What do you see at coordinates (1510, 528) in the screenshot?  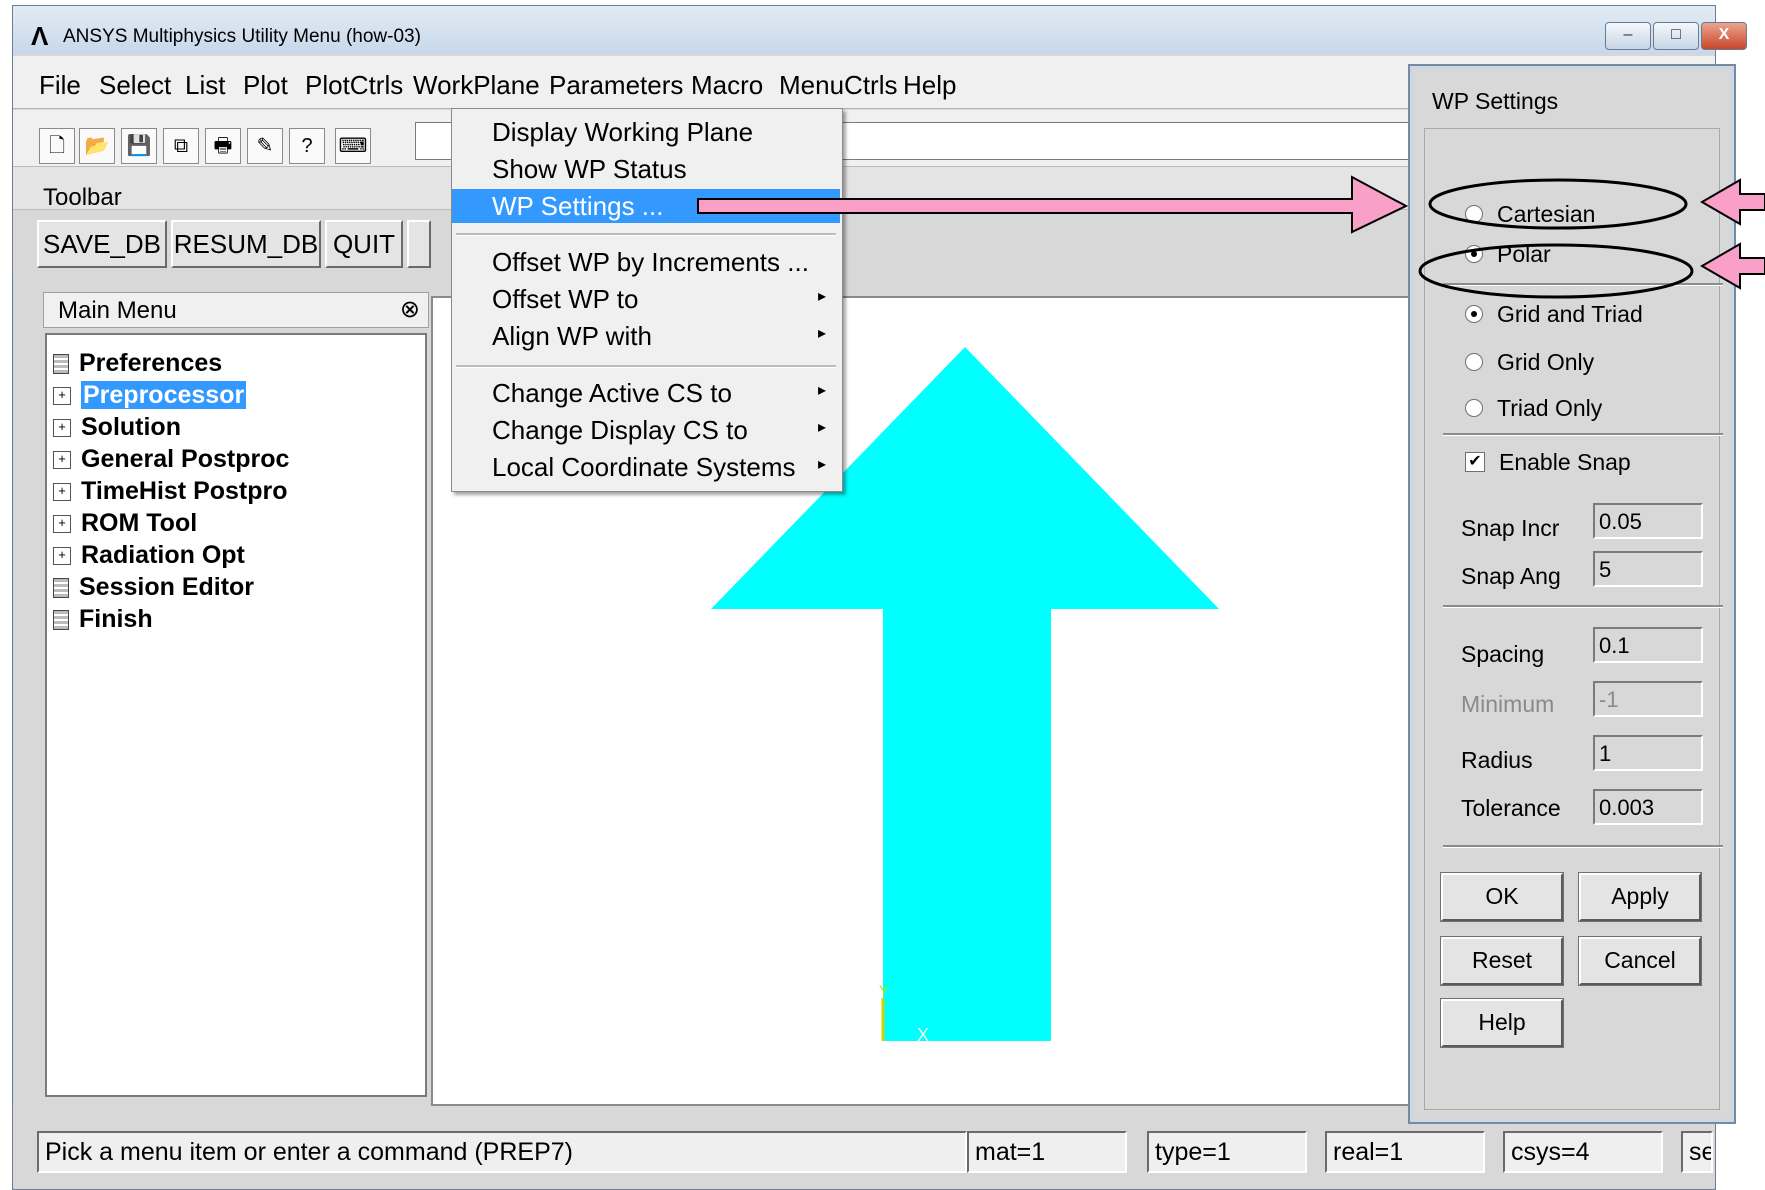 I see `snap-incr-label: Snap Incr` at bounding box center [1510, 528].